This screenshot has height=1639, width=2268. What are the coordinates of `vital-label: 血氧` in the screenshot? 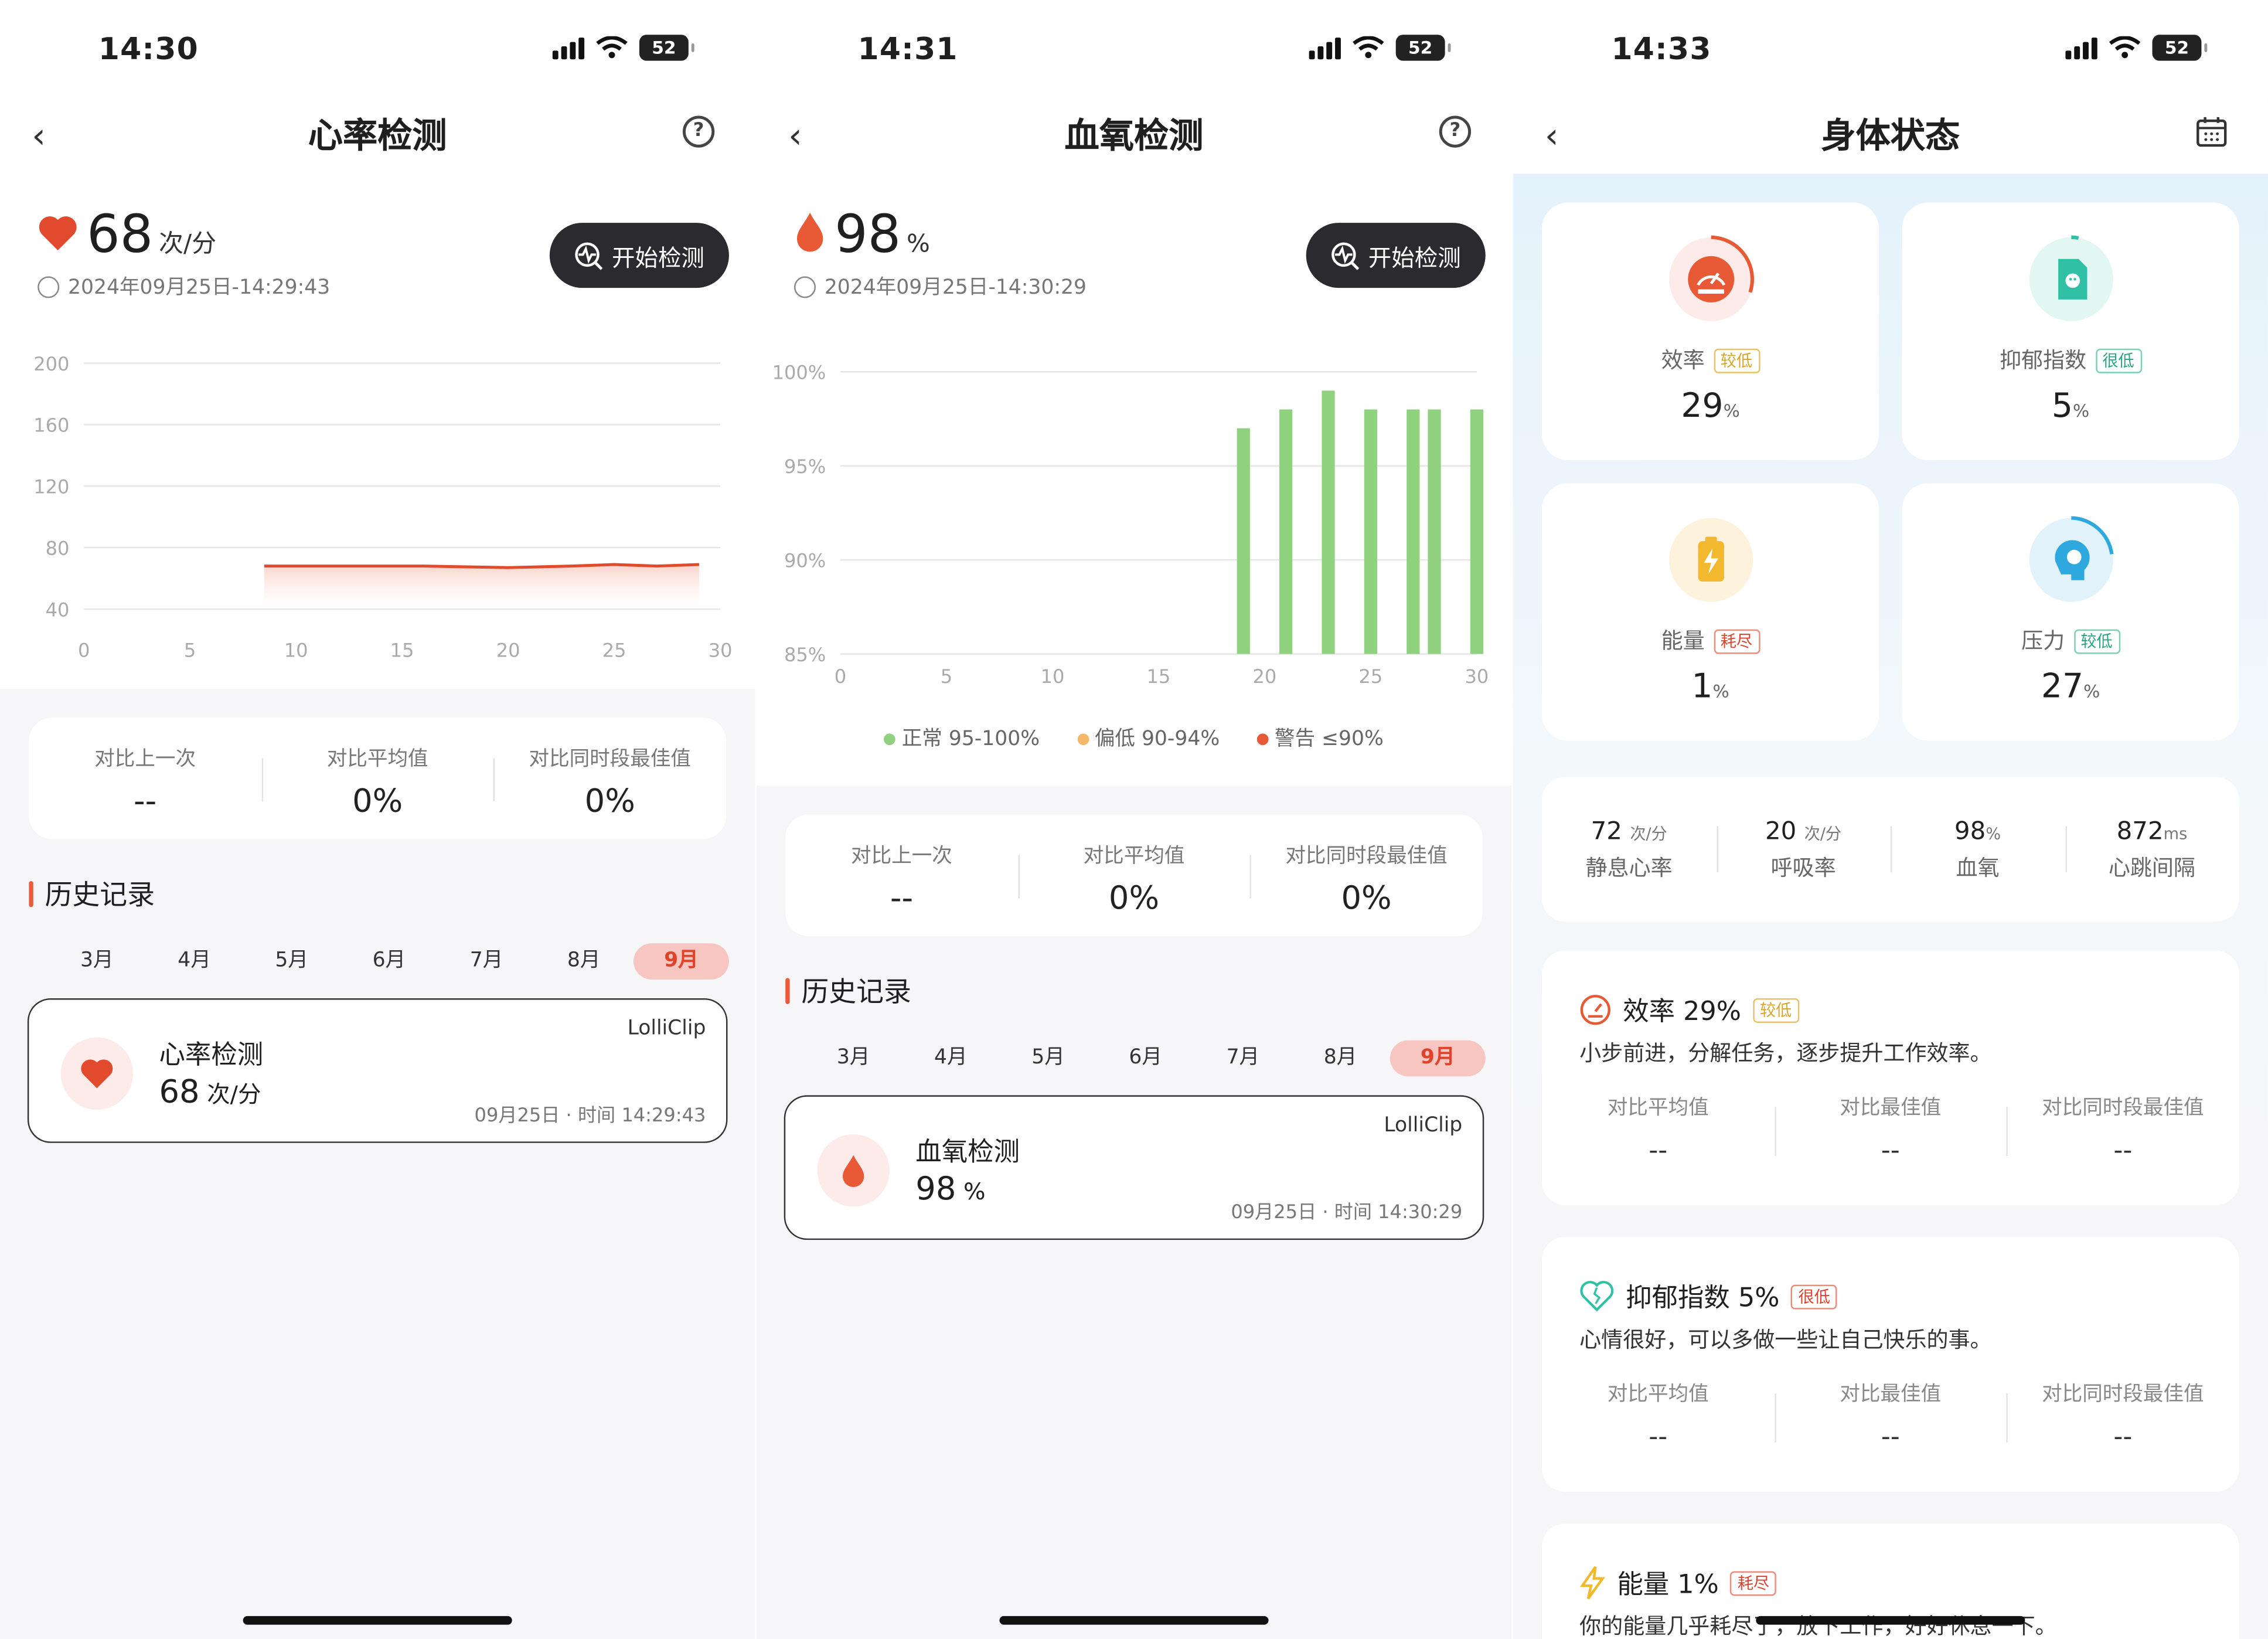 It's located at (1978, 868).